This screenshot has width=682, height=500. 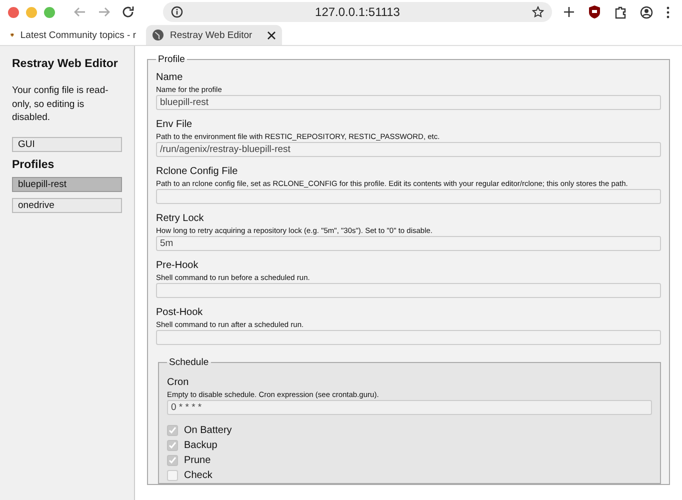 What do you see at coordinates (197, 171) in the screenshot?
I see `field-label: Rclone Config File` at bounding box center [197, 171].